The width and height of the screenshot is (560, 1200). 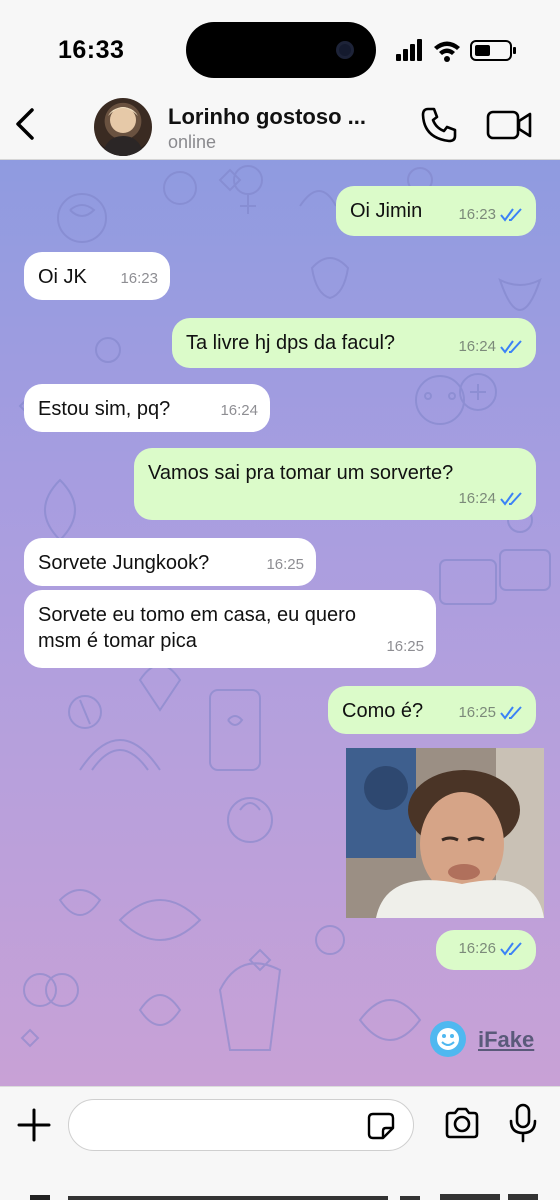 What do you see at coordinates (409, 50) in the screenshot?
I see `signal-icon` at bounding box center [409, 50].